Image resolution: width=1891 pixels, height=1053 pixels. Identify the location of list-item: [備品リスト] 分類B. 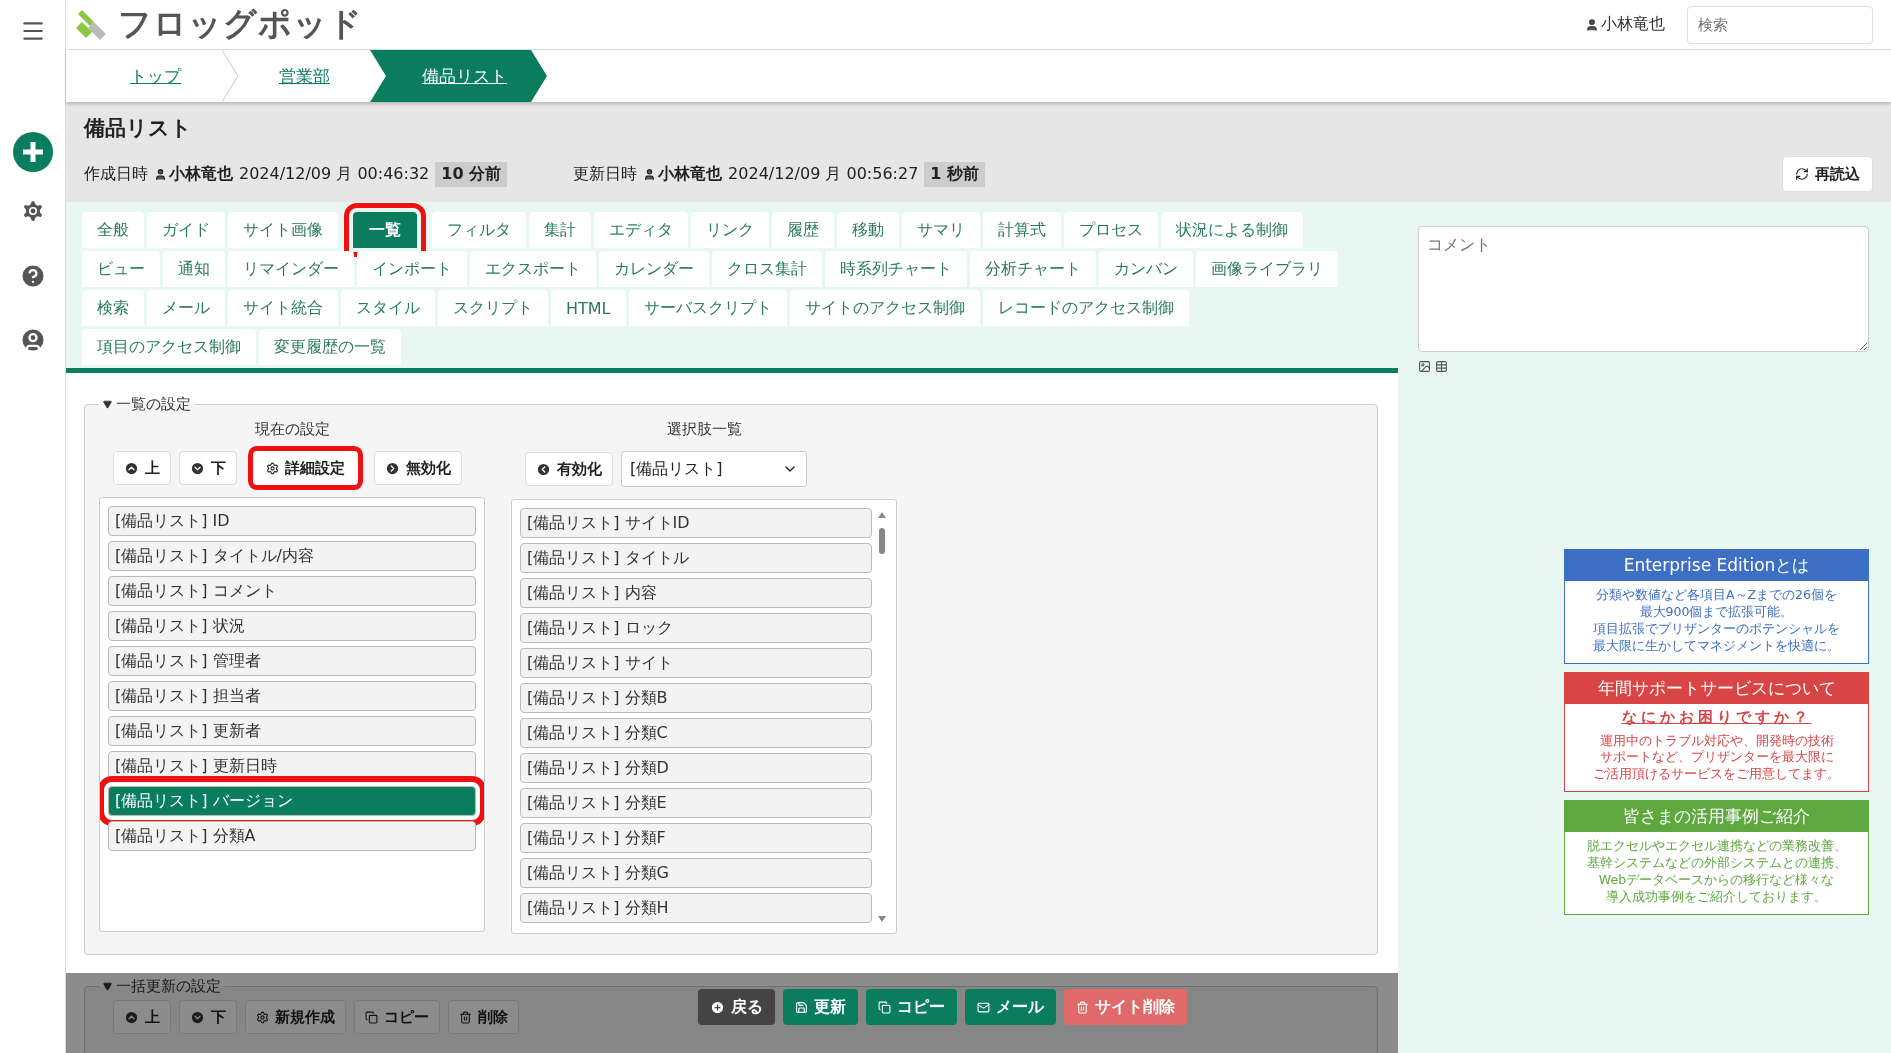
(696, 698).